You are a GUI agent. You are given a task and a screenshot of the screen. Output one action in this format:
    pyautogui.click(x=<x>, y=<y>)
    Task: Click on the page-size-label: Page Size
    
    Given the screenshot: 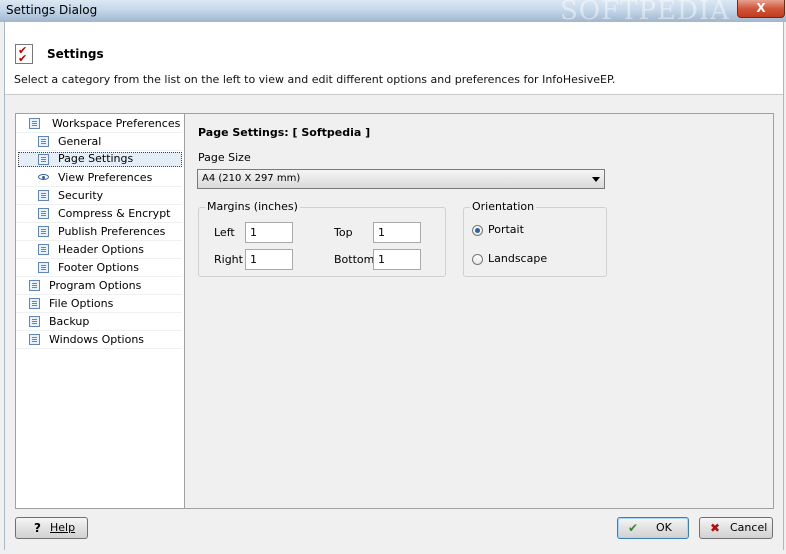 What is the action you would take?
    pyautogui.click(x=224, y=157)
    